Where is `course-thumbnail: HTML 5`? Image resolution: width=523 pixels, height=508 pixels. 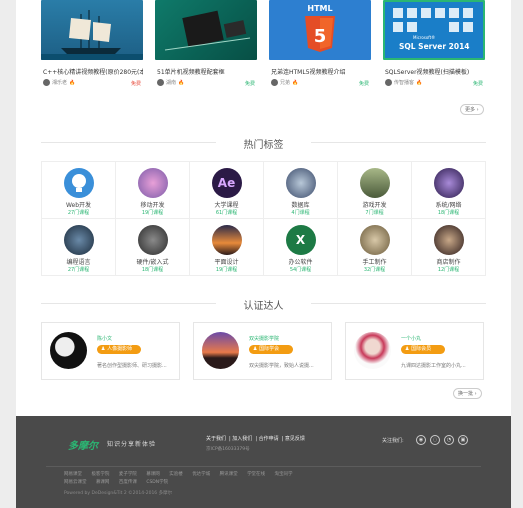
course-thumbnail: HTML 5 is located at coordinates (320, 30).